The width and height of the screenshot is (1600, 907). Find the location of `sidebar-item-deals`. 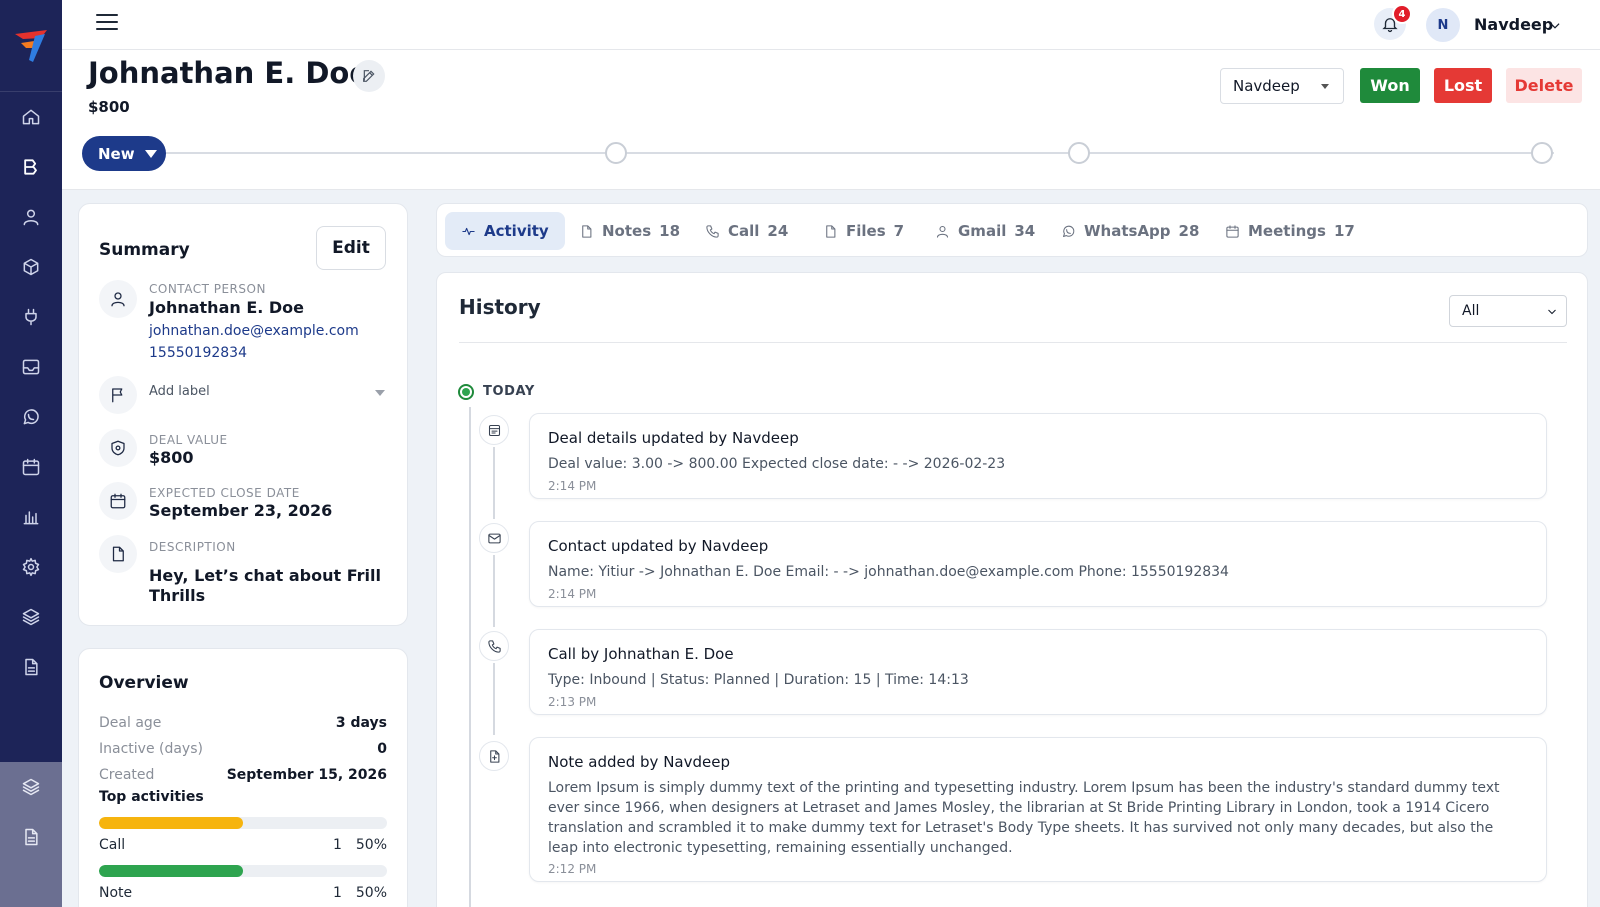

sidebar-item-deals is located at coordinates (31, 167).